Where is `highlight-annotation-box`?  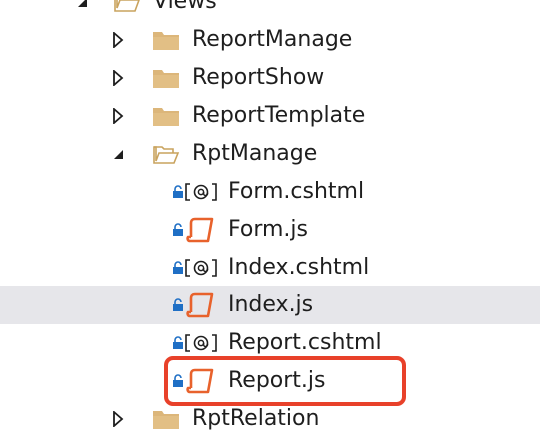
highlight-annotation-box is located at coordinates (285, 381).